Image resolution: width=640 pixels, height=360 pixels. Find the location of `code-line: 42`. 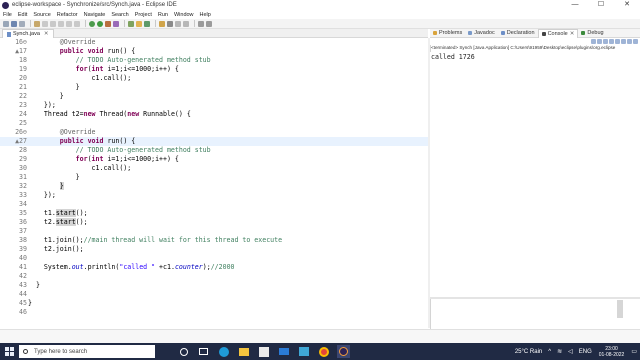

code-line: 42 is located at coordinates (214, 276).